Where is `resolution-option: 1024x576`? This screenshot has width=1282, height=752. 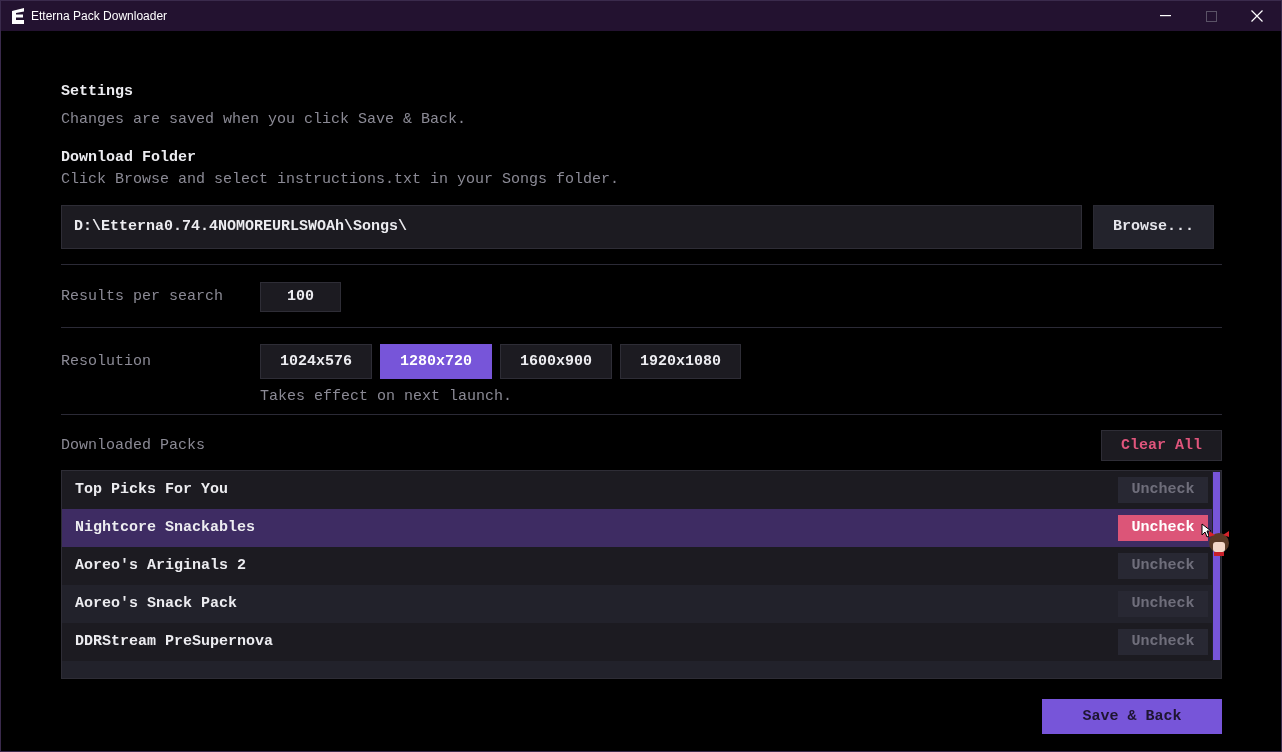 resolution-option: 1024x576 is located at coordinates (316, 361).